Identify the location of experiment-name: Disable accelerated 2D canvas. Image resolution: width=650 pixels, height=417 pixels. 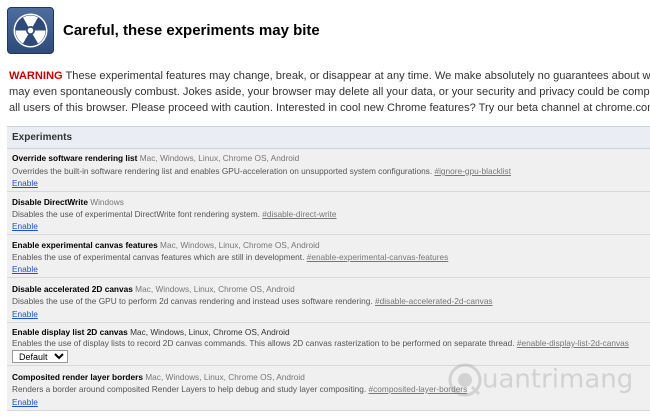
(72, 289).